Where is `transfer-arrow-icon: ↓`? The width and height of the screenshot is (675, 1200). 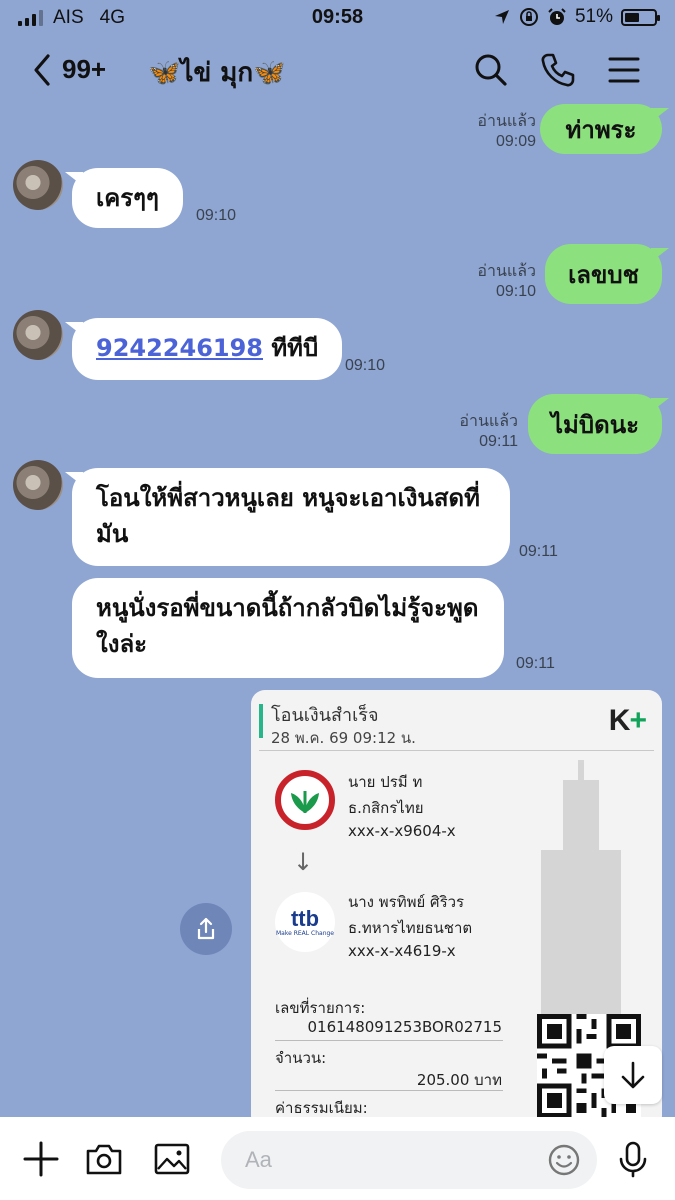 transfer-arrow-icon: ↓ is located at coordinates (303, 862).